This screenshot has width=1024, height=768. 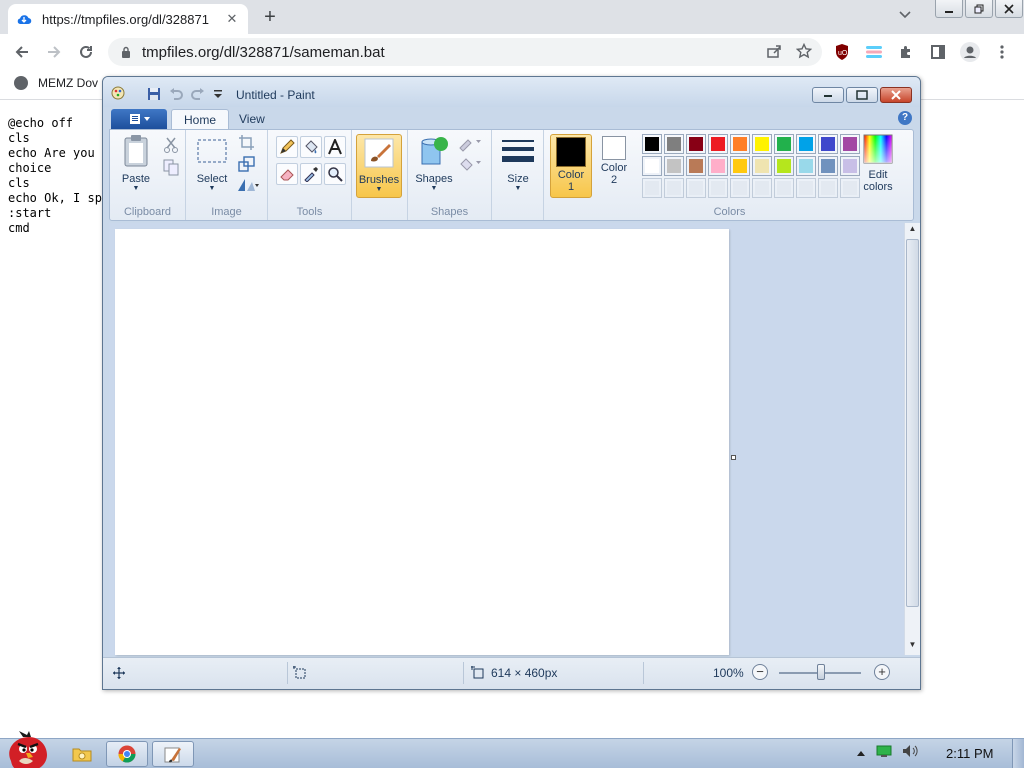 I want to click on help-icon: ?, so click(x=905, y=118).